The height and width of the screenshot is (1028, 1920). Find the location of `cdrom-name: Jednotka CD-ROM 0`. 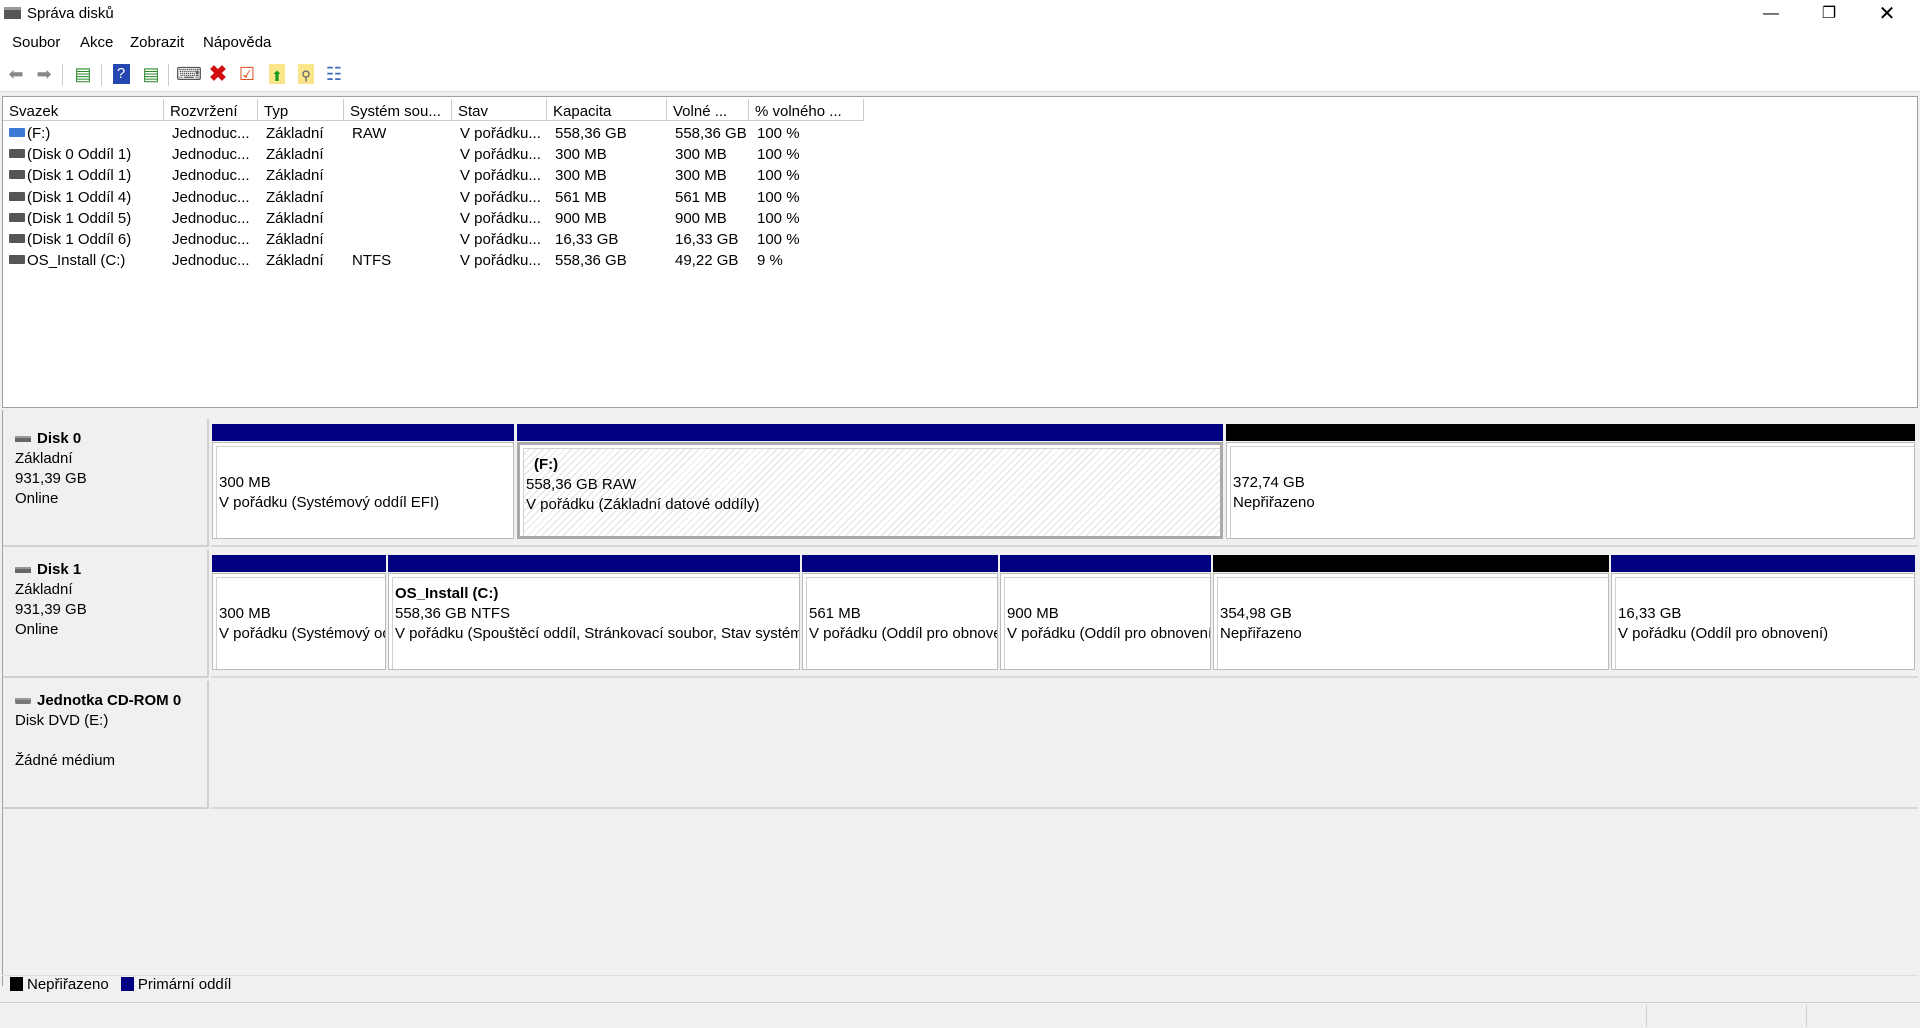

cdrom-name: Jednotka CD-ROM 0 is located at coordinates (109, 700).